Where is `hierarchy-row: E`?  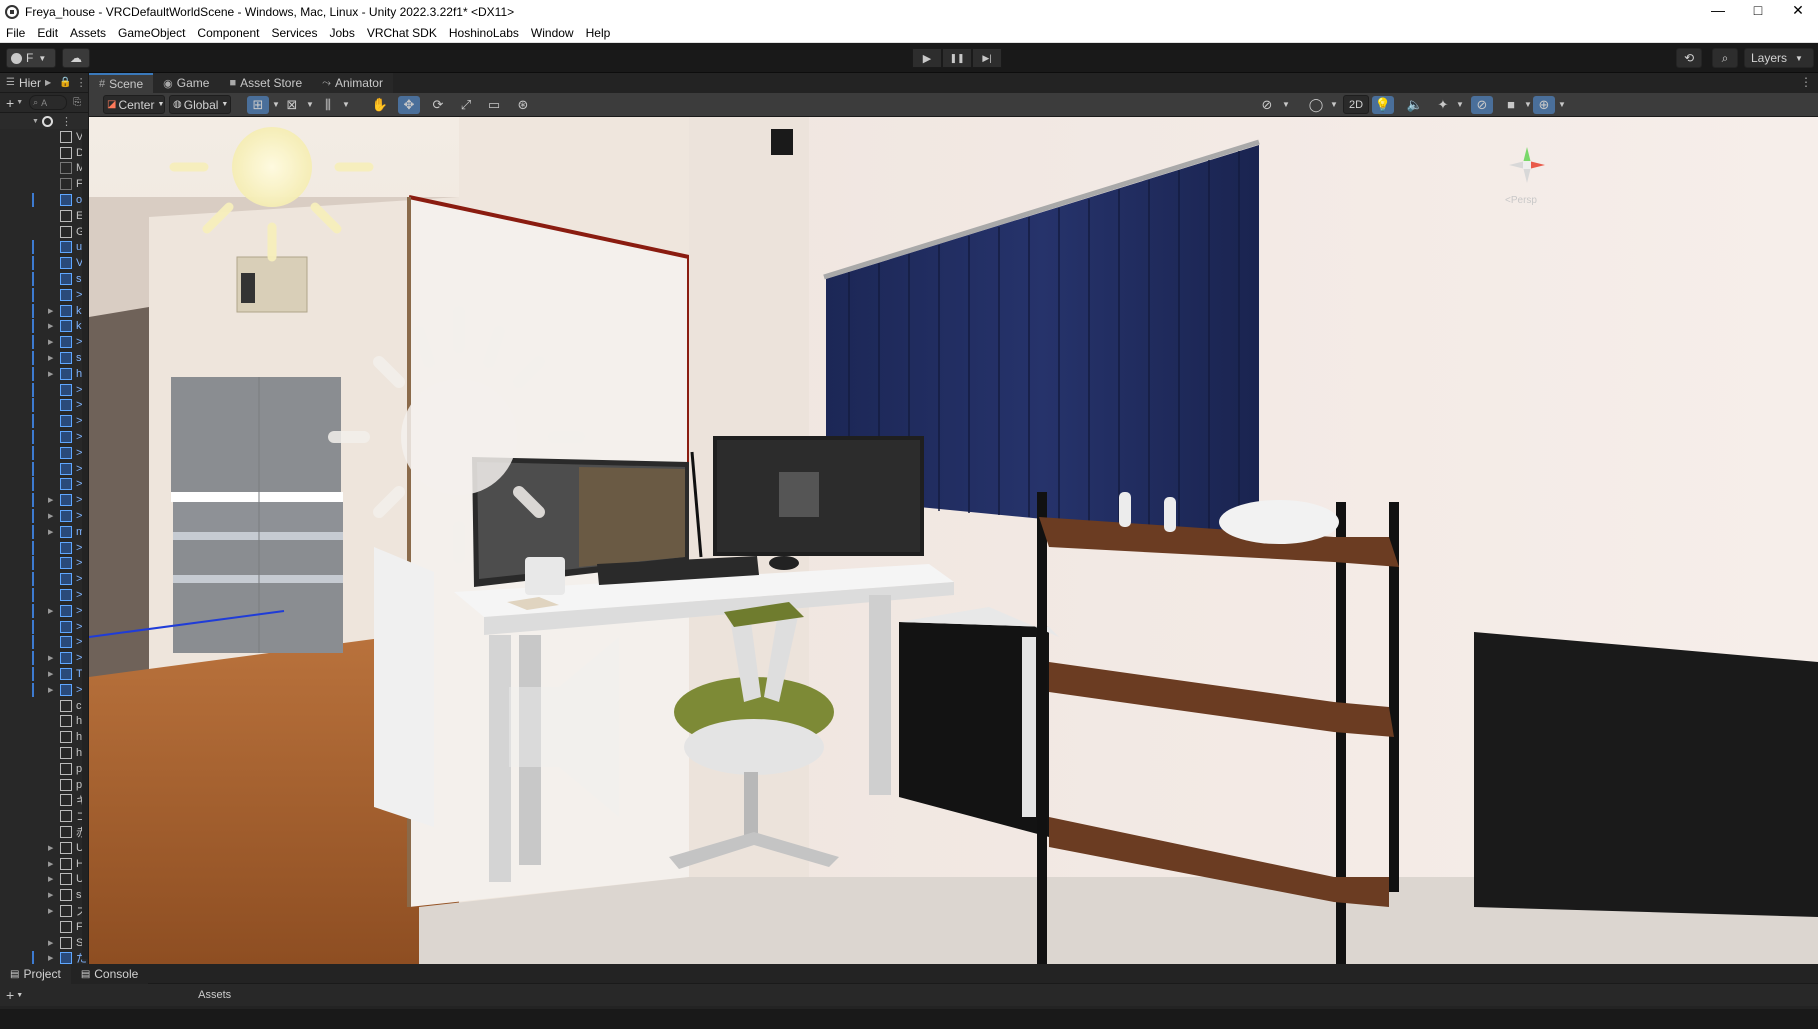 hierarchy-row: E is located at coordinates (44, 216).